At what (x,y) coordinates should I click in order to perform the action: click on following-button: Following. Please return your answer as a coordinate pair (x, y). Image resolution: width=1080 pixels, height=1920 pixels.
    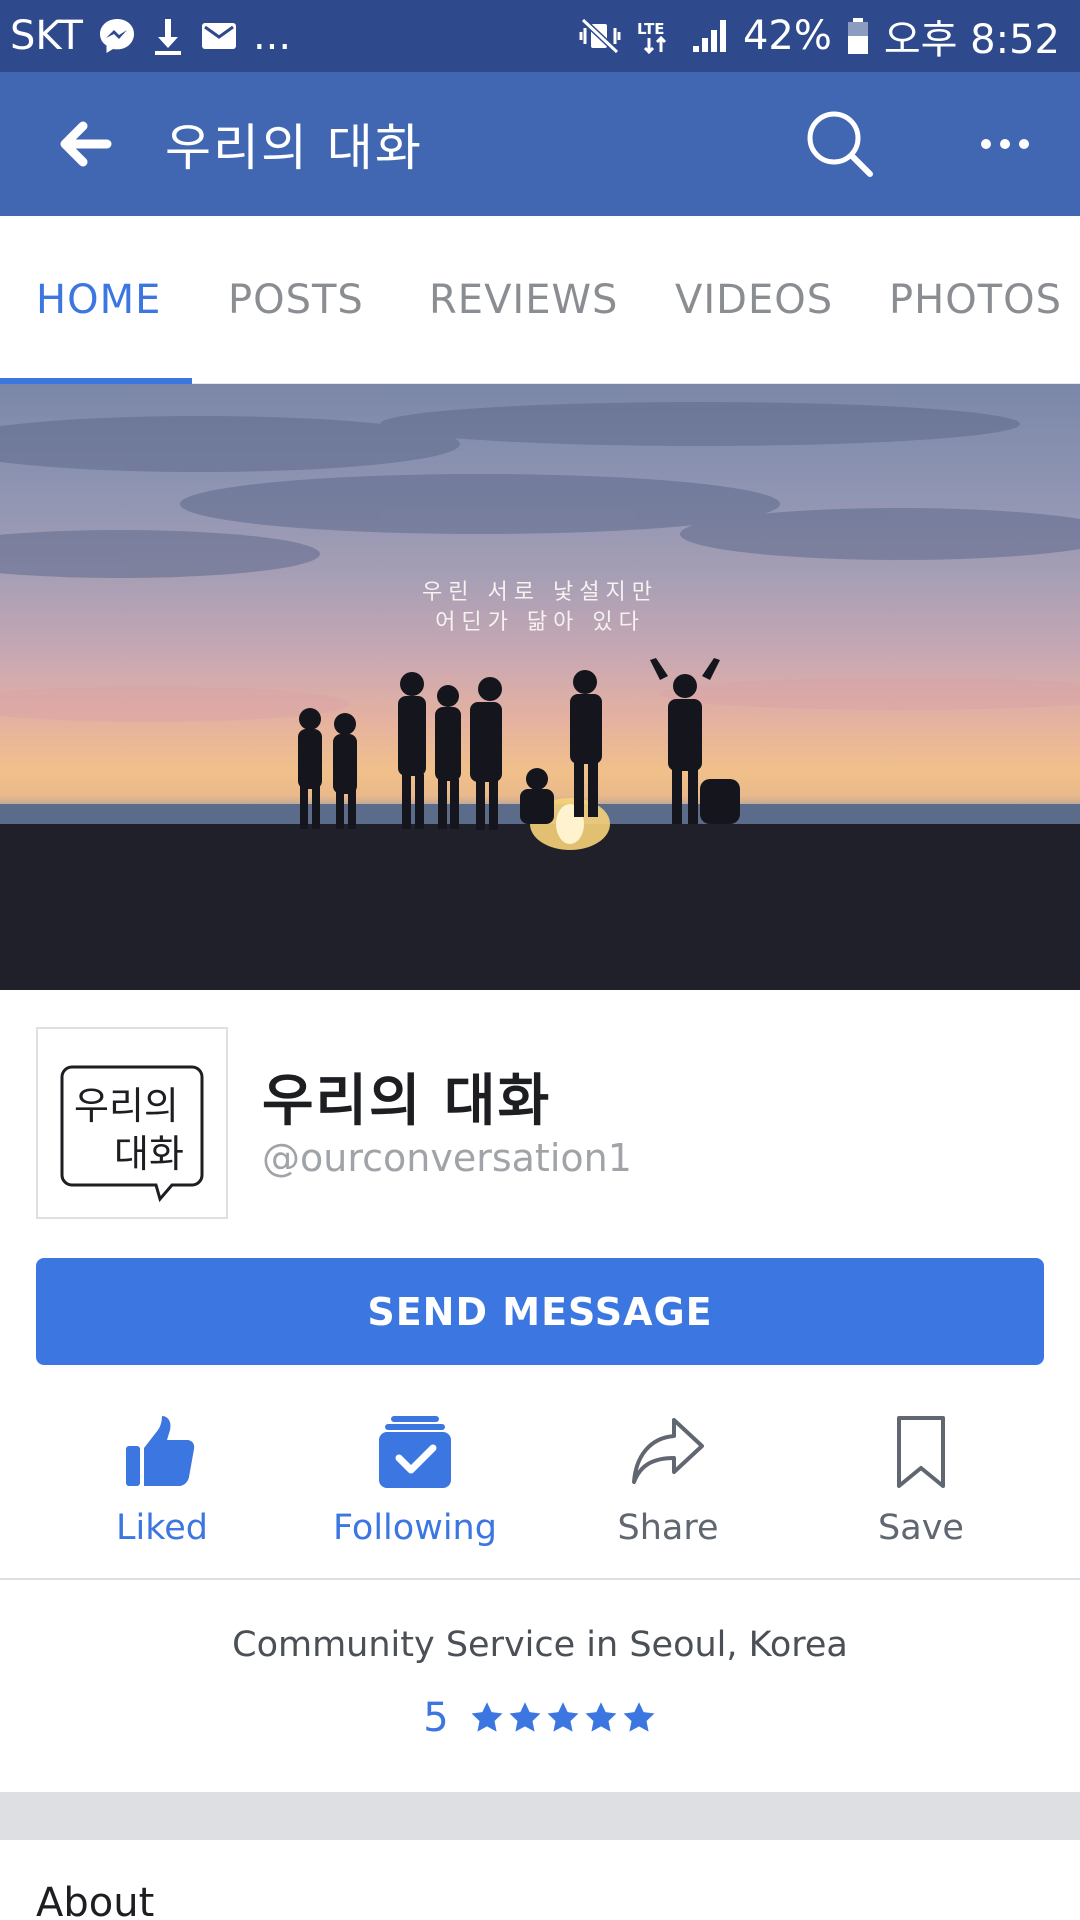
    Looking at the image, I should click on (415, 1484).